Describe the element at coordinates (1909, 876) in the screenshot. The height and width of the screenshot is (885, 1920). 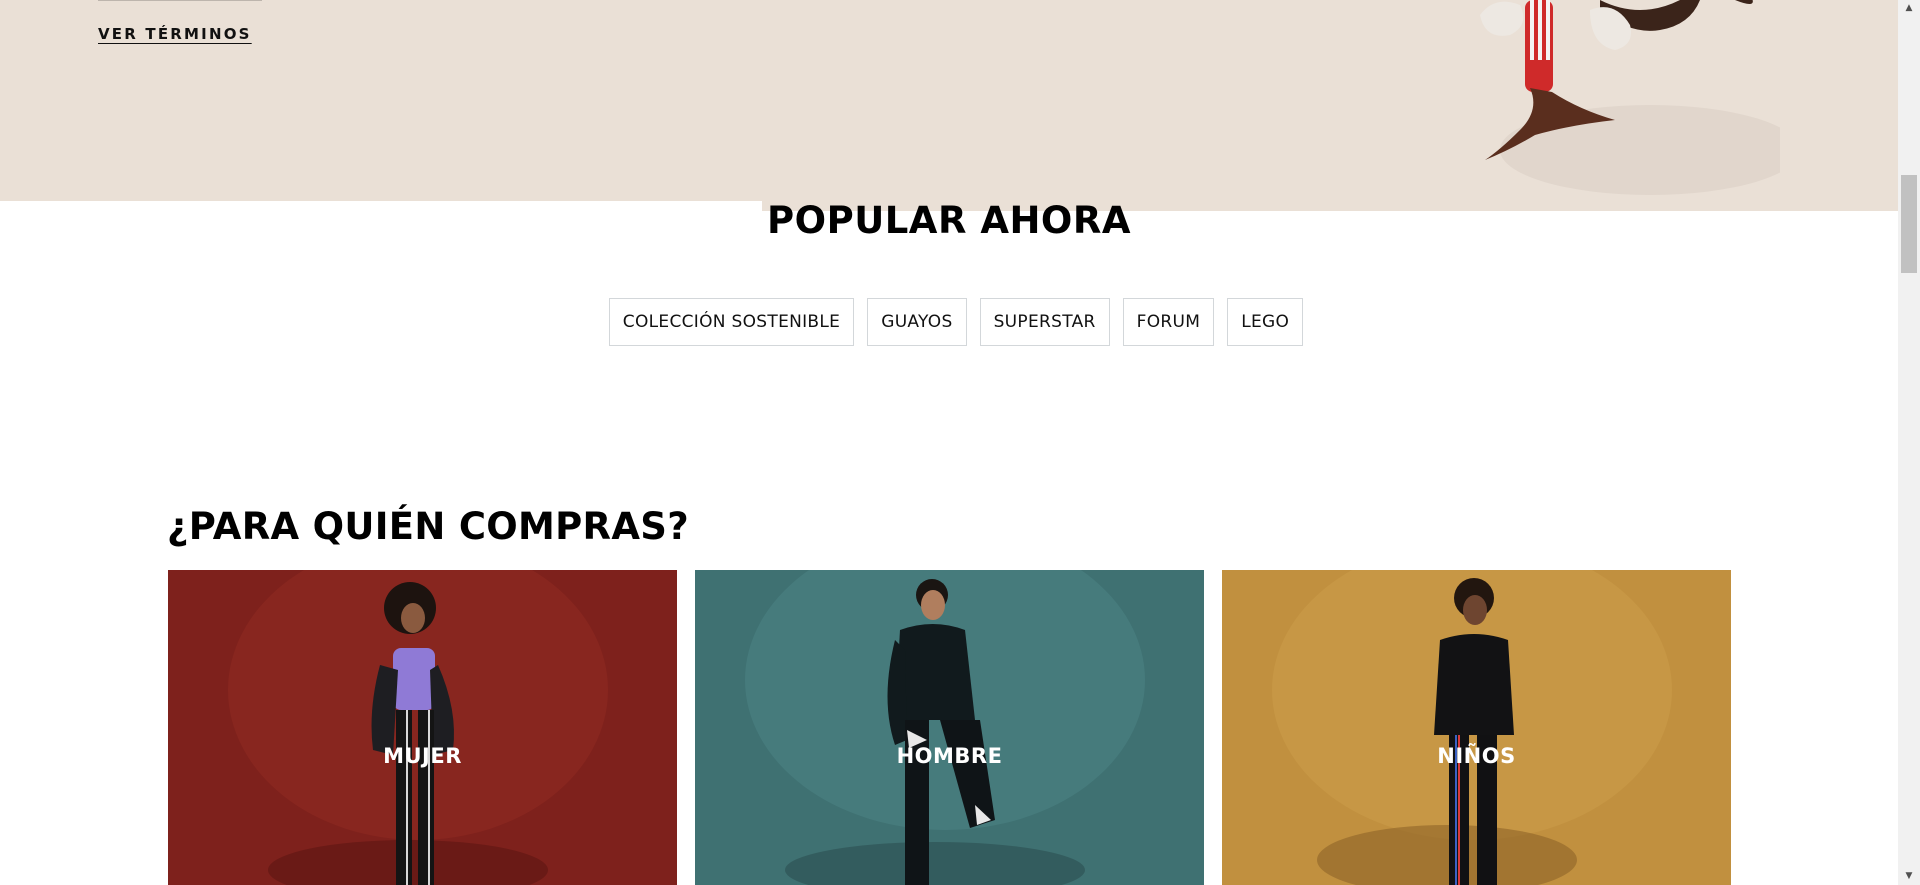
I see `scroll-down-arrow-icon: ▼` at that location.